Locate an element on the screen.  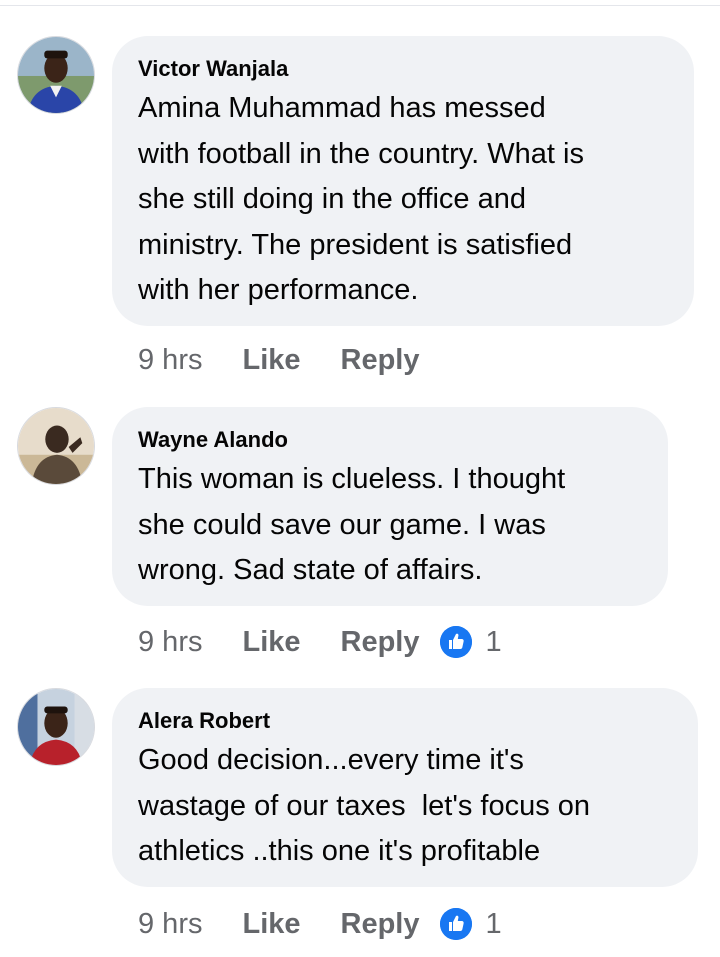
comment-author: Alera Robert is located at coordinates (405, 723).